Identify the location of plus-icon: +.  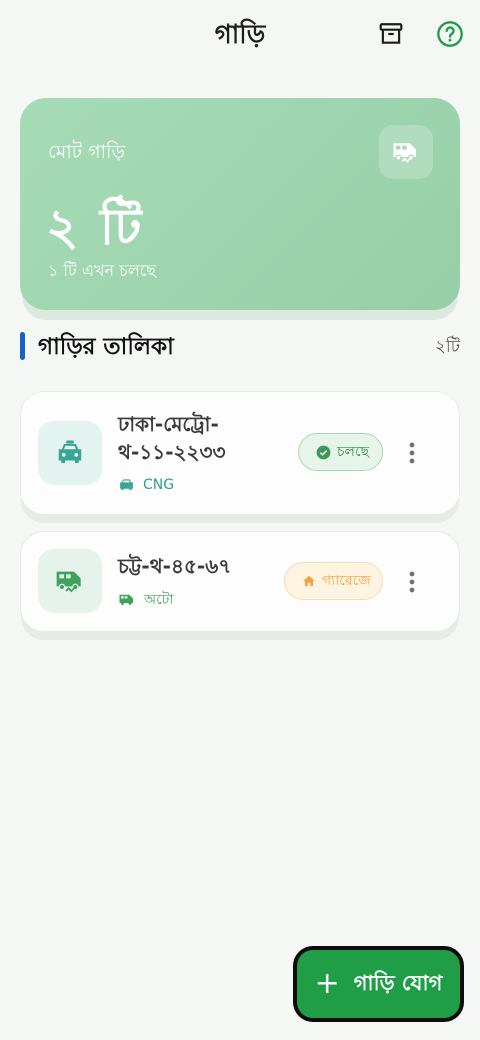
(327, 983).